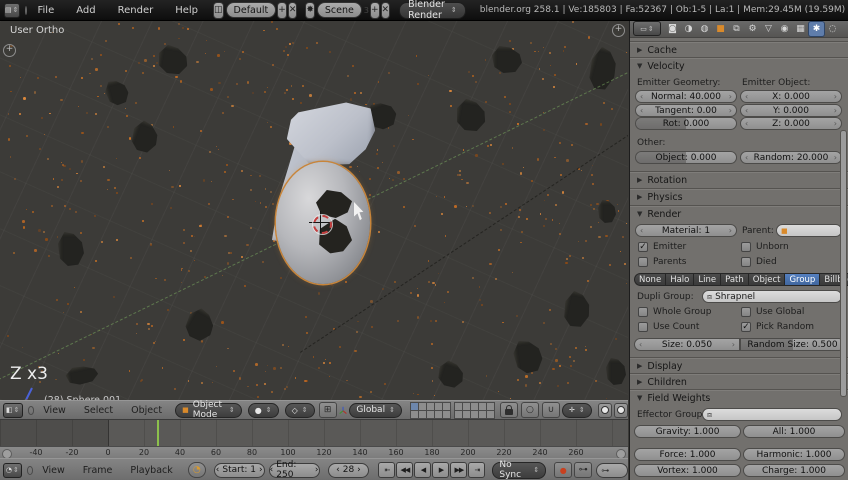 The image size is (848, 480). Describe the element at coordinates (186, 10) in the screenshot. I see `menu-help: Help` at that location.